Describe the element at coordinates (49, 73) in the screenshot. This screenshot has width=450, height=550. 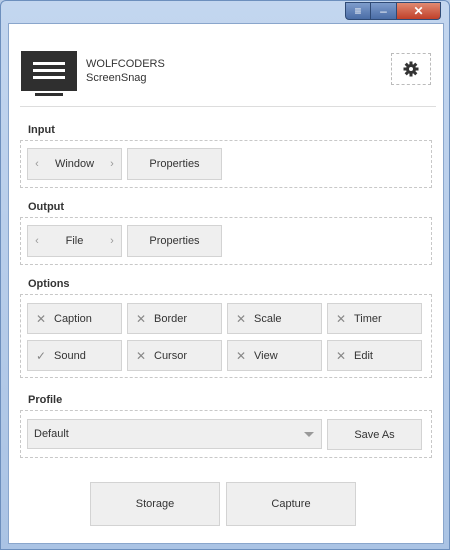
I see `monitor-icon` at that location.